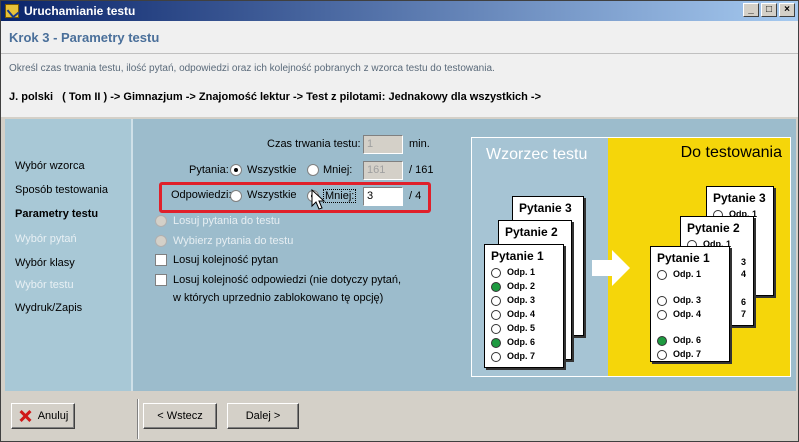 The width and height of the screenshot is (799, 442). What do you see at coordinates (227, 221) in the screenshot?
I see `random-questions-label: Losuj pytania do testu` at bounding box center [227, 221].